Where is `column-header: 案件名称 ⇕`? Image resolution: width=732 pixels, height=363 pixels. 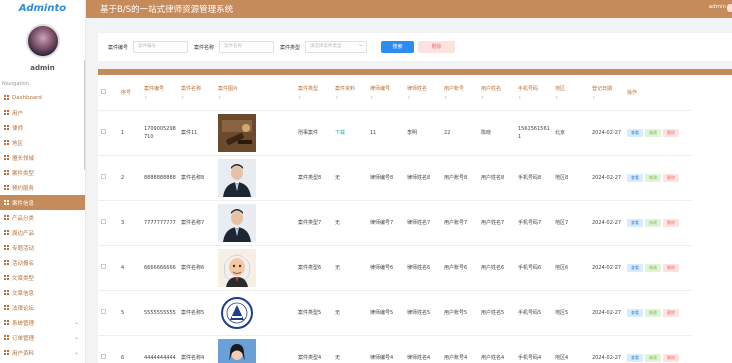
column-header: 案件名称 ⇕ is located at coordinates (196, 93).